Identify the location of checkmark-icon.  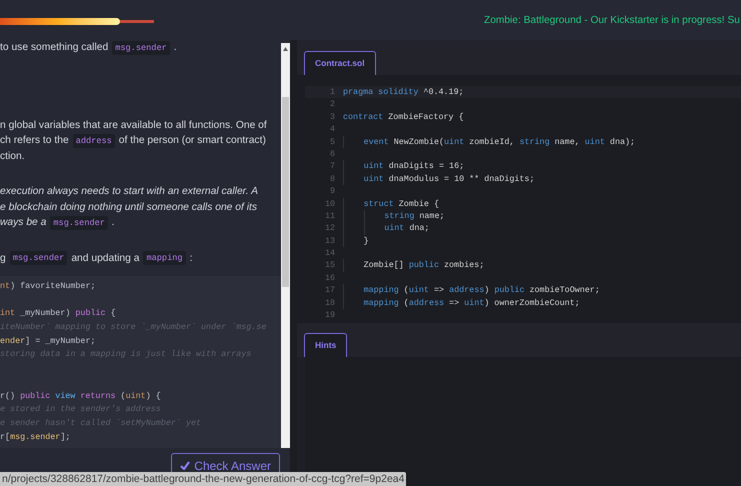
(185, 465).